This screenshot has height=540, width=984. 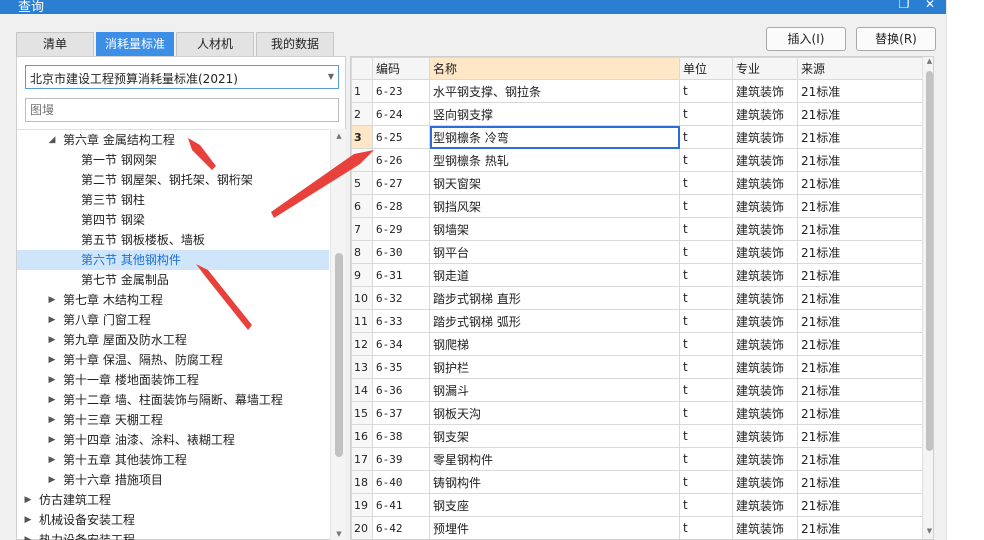 I want to click on column-header-unit: 单位, so click(x=706, y=68).